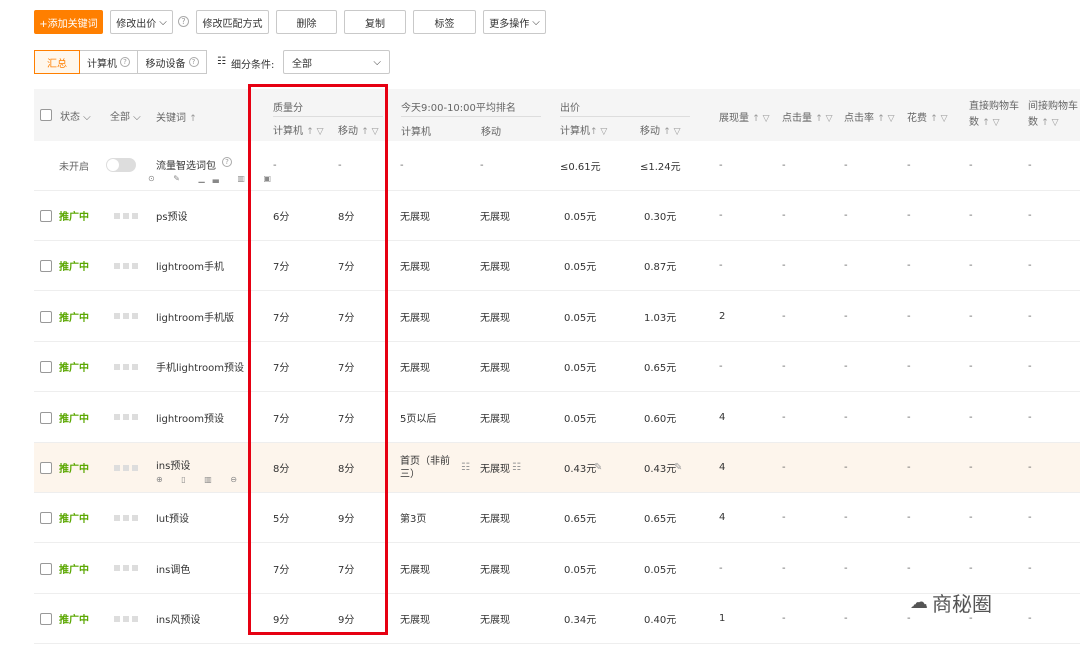 The height and width of the screenshot is (653, 1080). What do you see at coordinates (102, 64) in the screenshot?
I see `tab-computer-label: 计算机` at bounding box center [102, 64].